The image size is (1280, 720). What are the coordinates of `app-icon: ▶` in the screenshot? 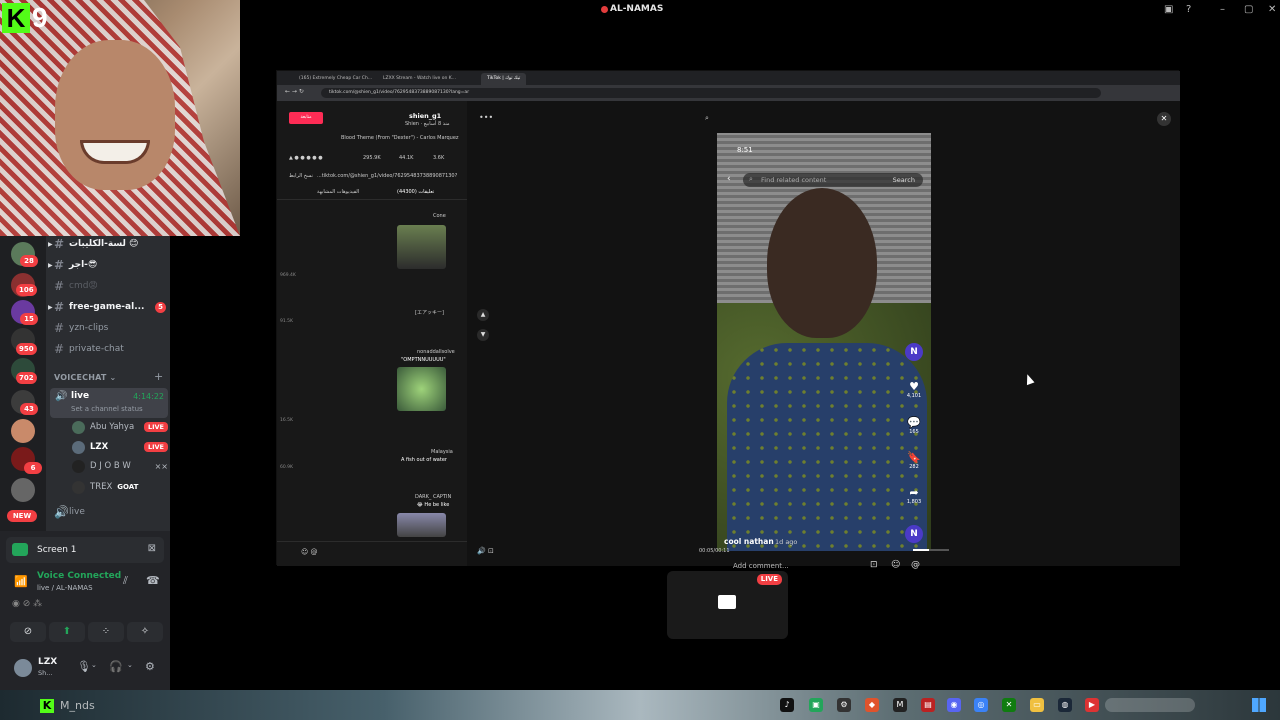 It's located at (1092, 705).